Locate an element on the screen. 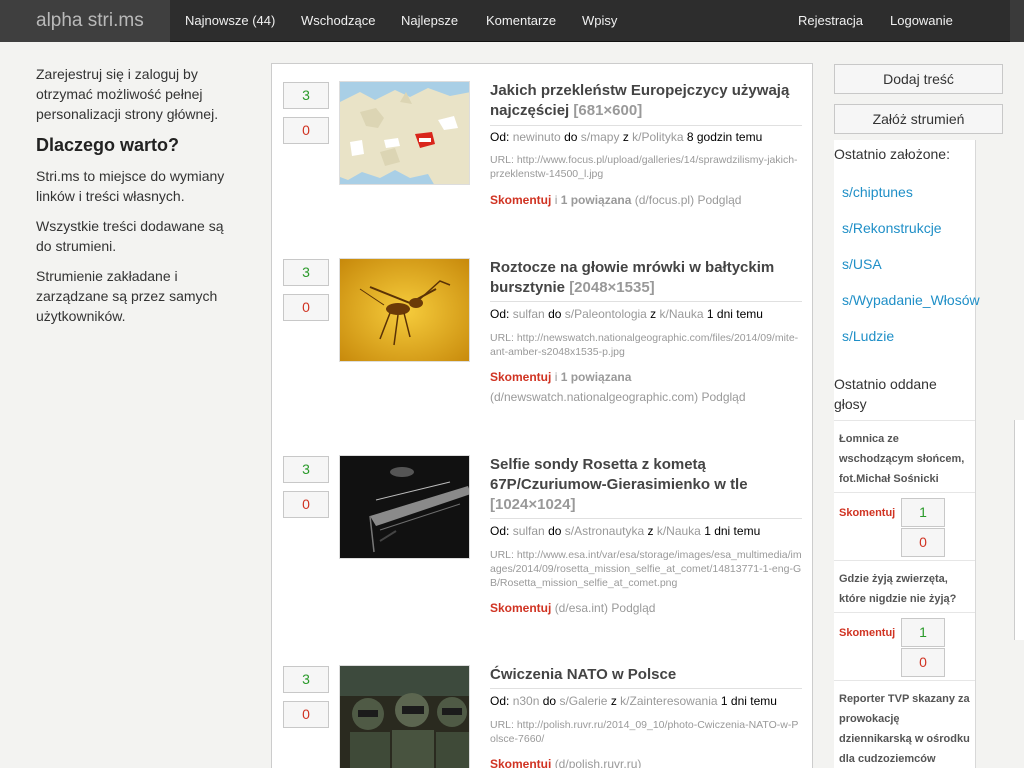  stream-link: s/Astronautyka is located at coordinates (604, 531).